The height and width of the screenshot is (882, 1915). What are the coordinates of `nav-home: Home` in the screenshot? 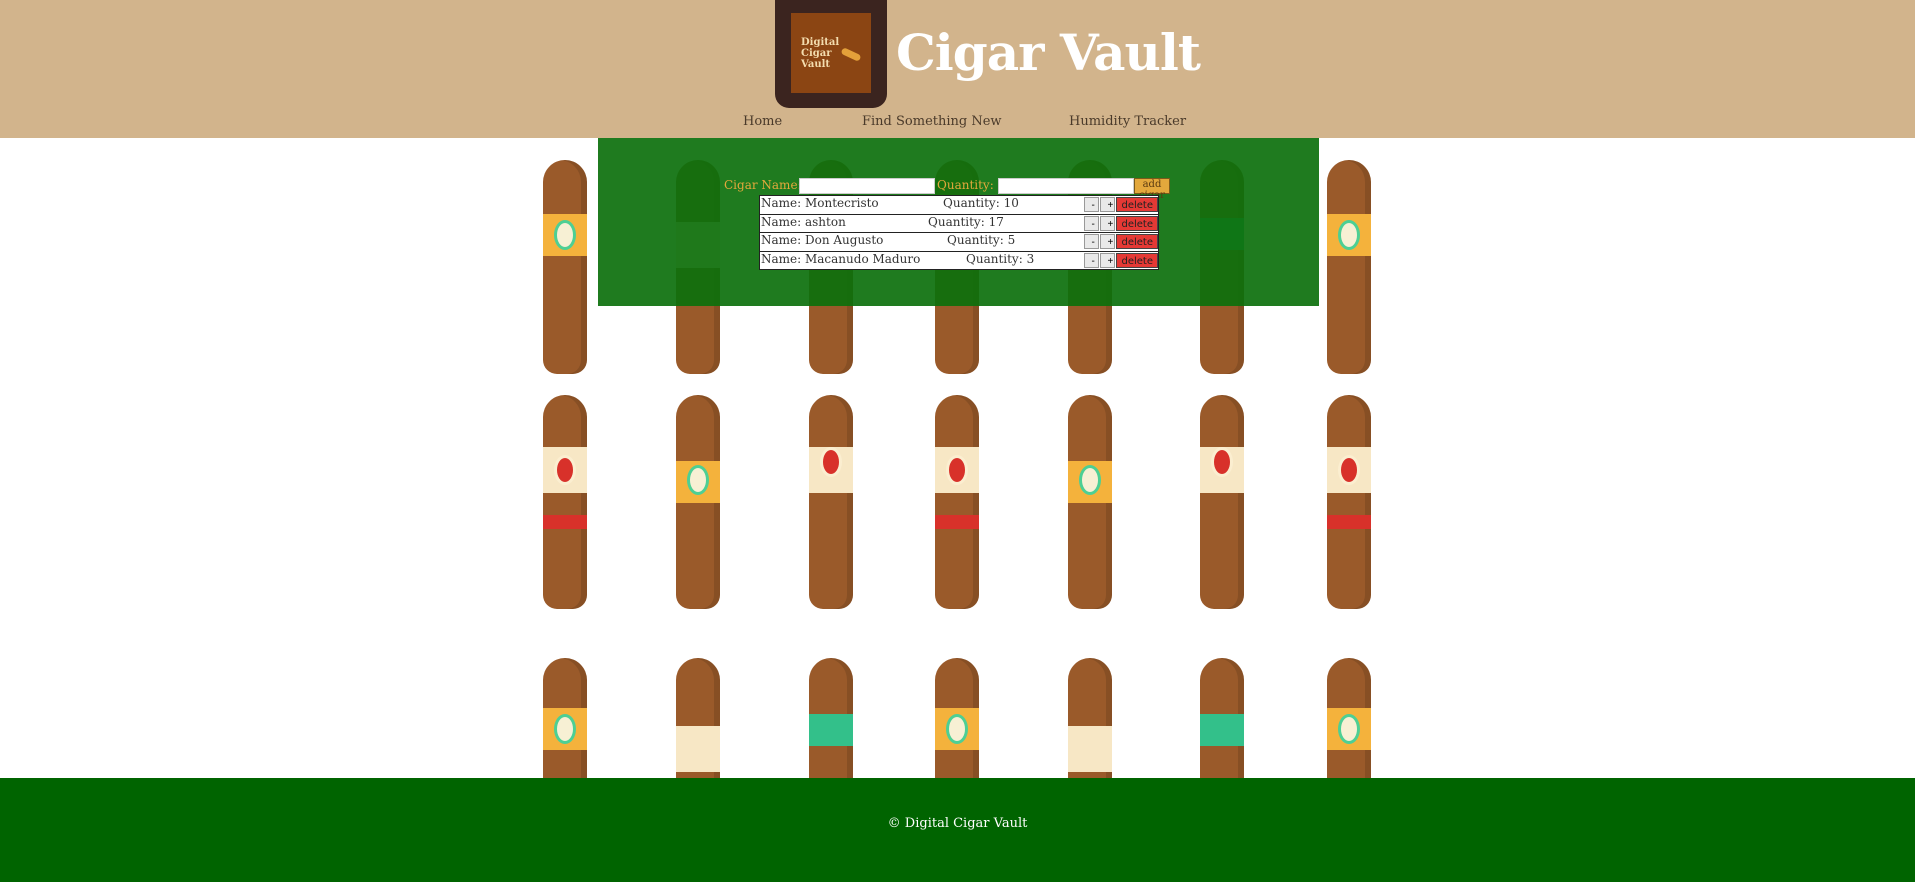 It's located at (762, 121).